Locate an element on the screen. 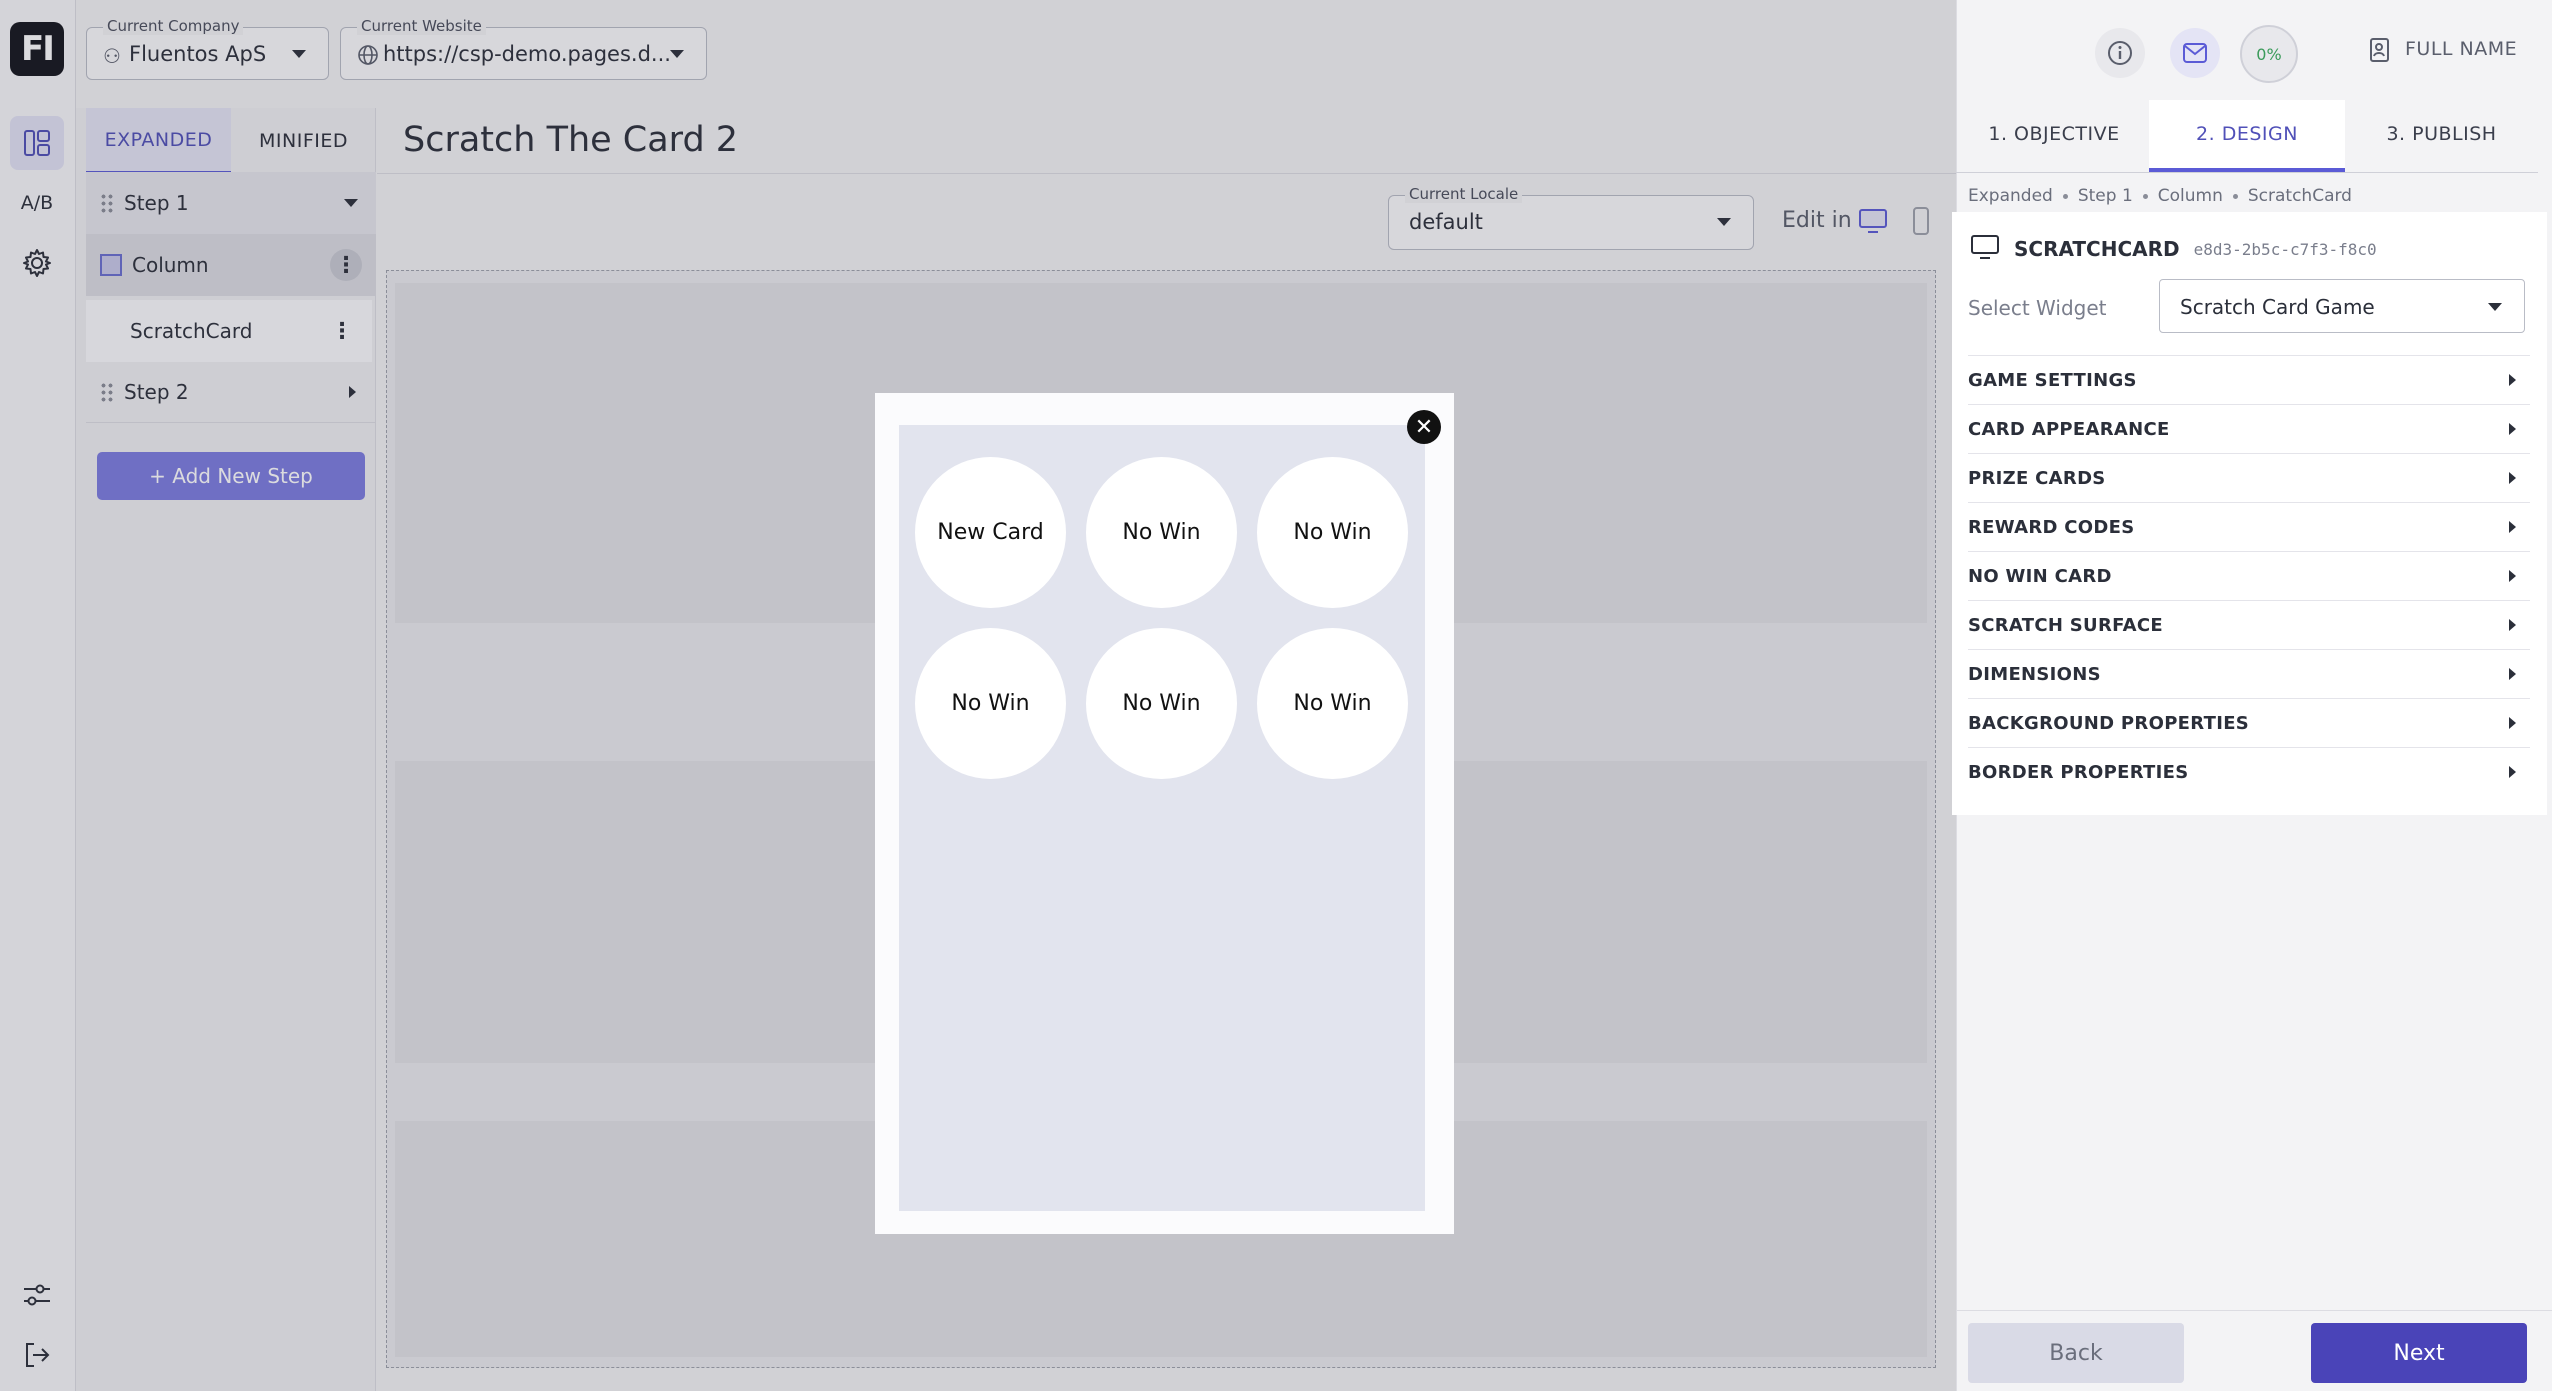 The width and height of the screenshot is (2552, 1391). user-name: FULL NAME is located at coordinates (2461, 49).